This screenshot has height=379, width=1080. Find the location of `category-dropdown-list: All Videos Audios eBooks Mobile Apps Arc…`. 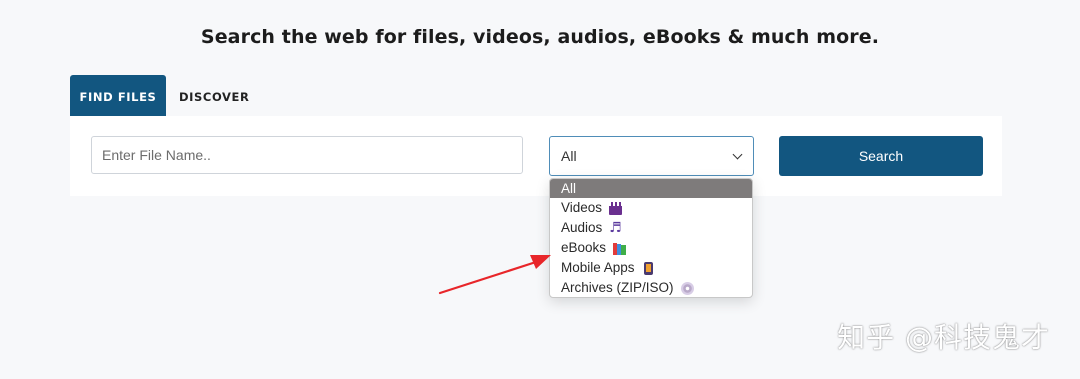

category-dropdown-list: All Videos Audios eBooks Mobile Apps Arc… is located at coordinates (651, 238).